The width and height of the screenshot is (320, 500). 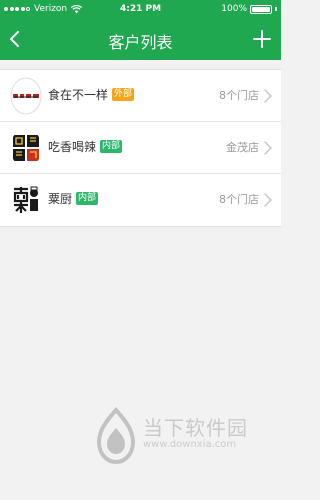 I want to click on battery-icon, so click(x=261, y=9).